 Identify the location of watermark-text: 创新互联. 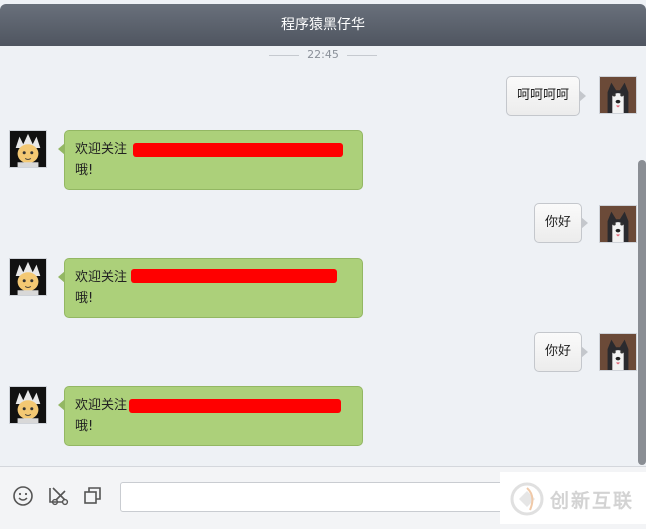
(592, 501).